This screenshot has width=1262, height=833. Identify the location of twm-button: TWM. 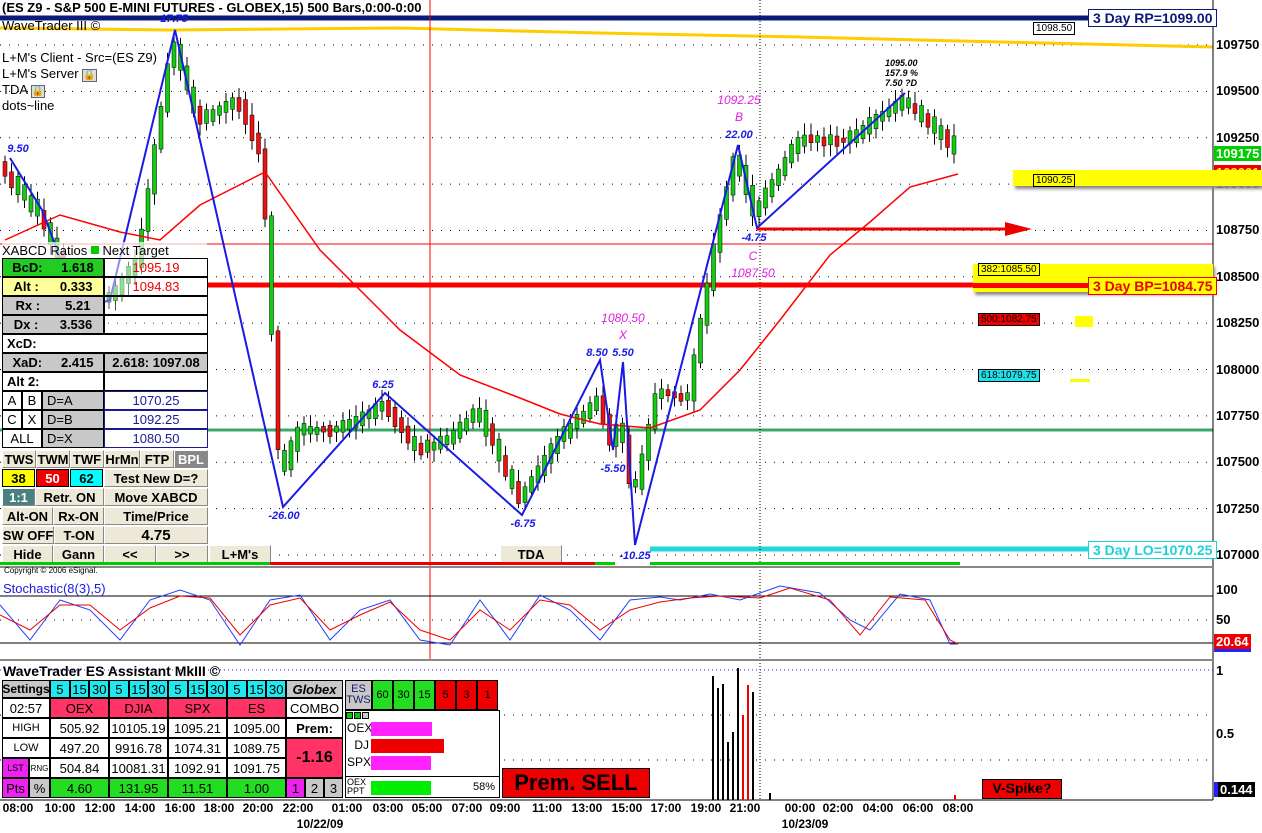
(53, 459).